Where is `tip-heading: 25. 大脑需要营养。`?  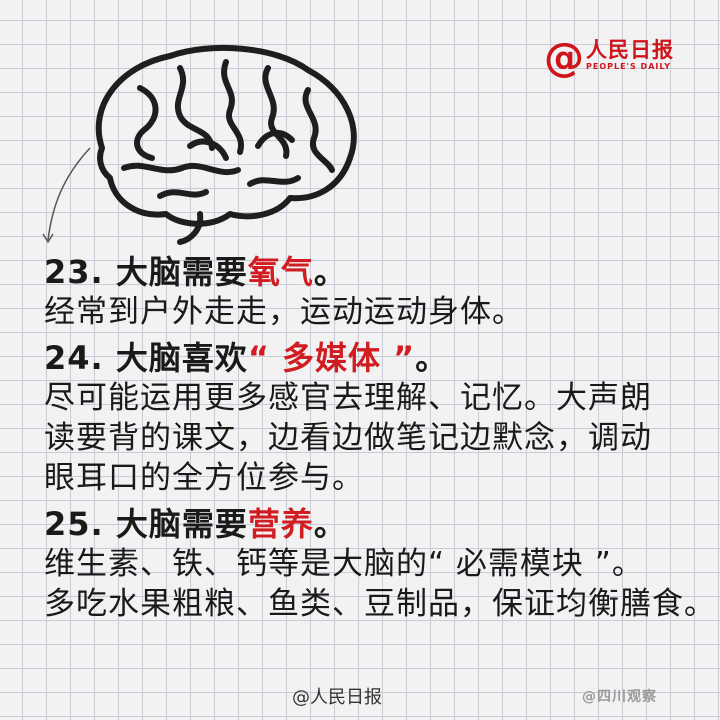
tip-heading: 25. 大脑需要营养。 is located at coordinates (374, 524).